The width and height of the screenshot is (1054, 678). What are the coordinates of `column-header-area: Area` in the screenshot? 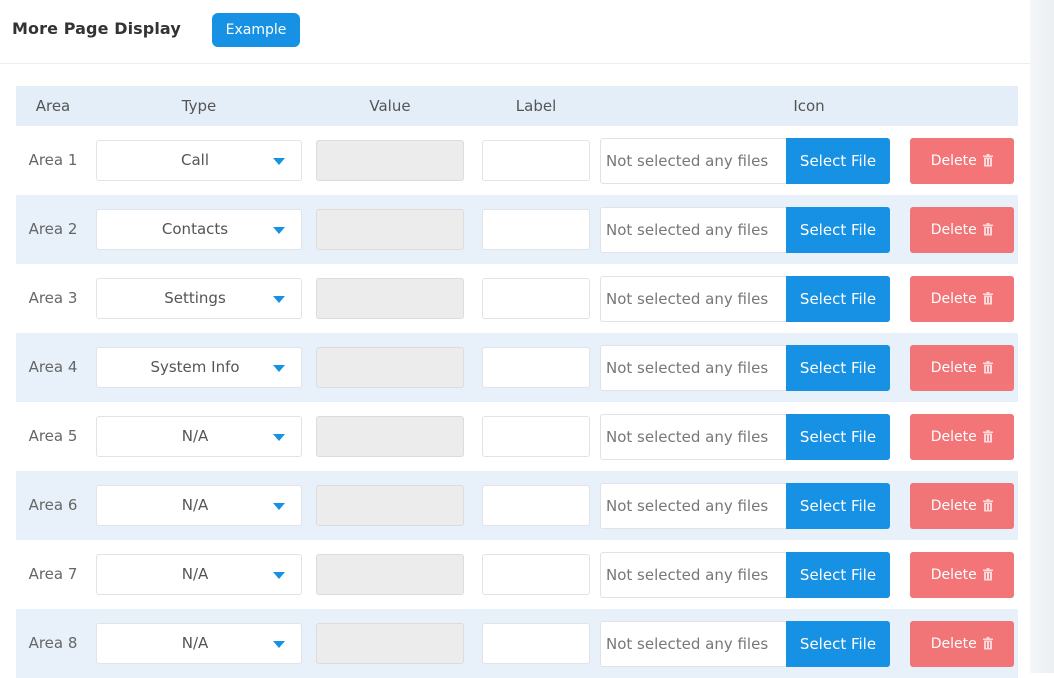 It's located at (53, 106).